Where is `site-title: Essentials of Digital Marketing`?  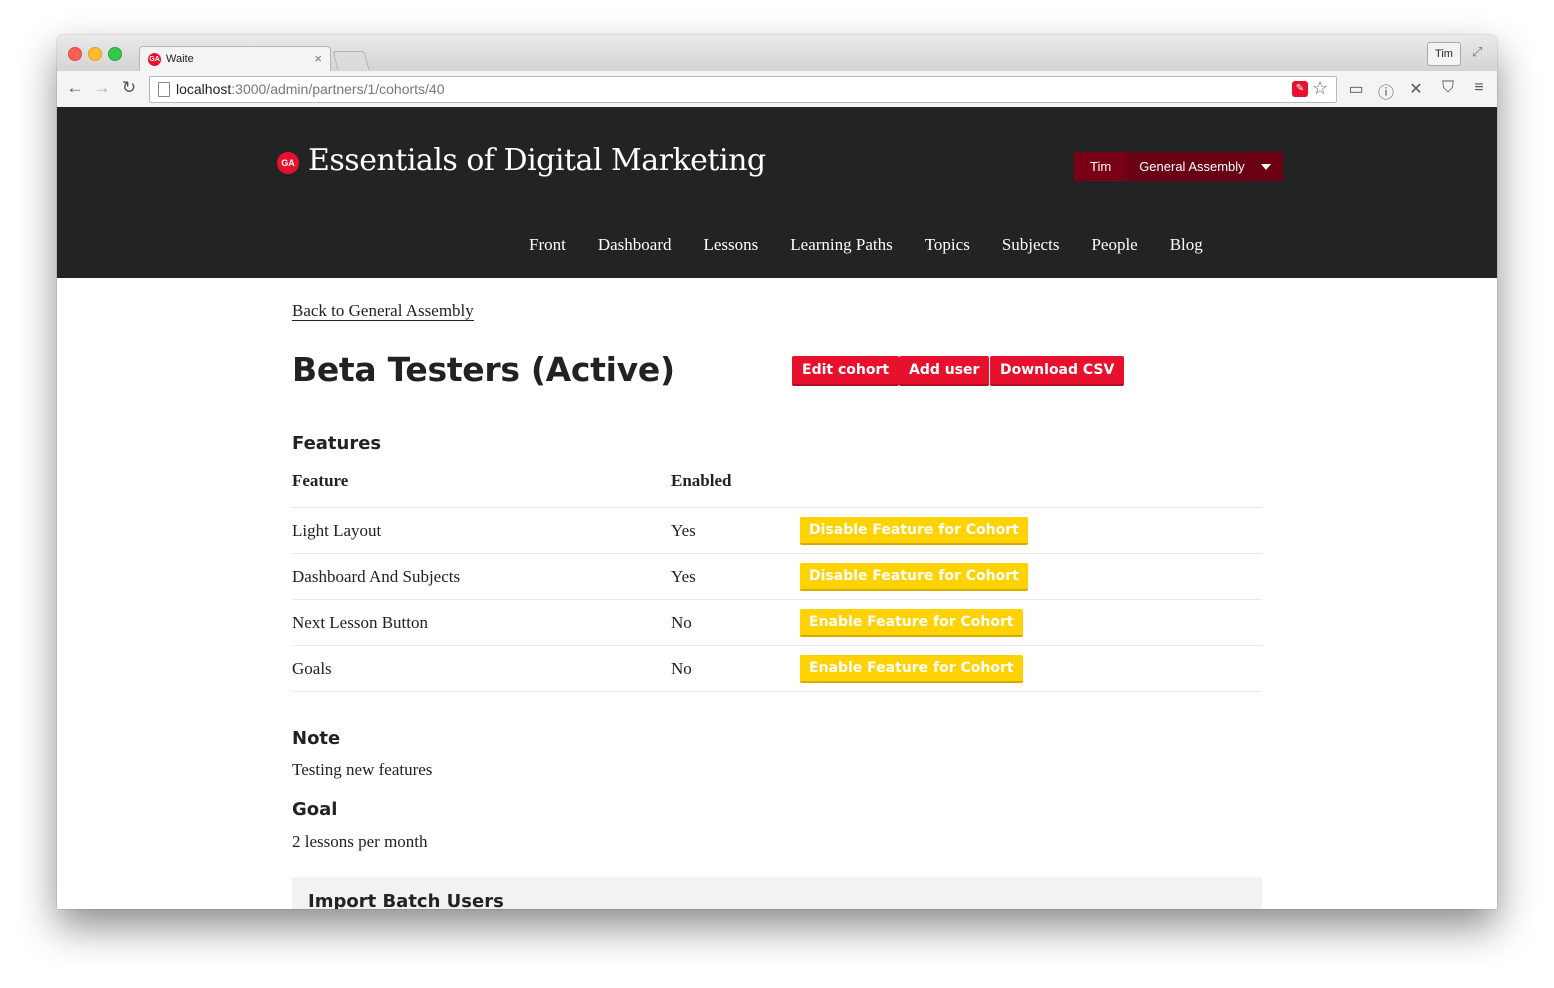 site-title: Essentials of Digital Marketing is located at coordinates (537, 160).